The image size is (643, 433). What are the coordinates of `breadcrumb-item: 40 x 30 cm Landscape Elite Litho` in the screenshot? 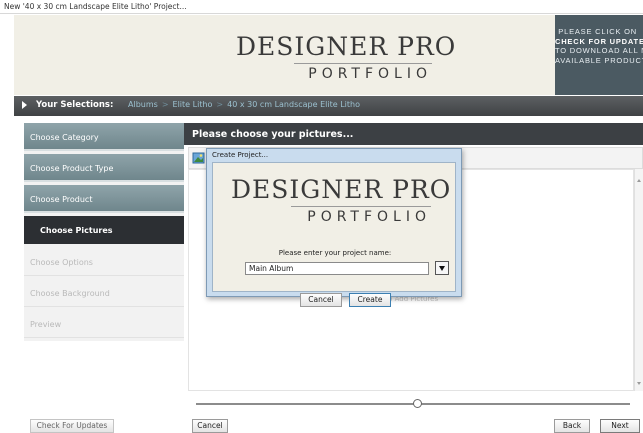 It's located at (293, 104).